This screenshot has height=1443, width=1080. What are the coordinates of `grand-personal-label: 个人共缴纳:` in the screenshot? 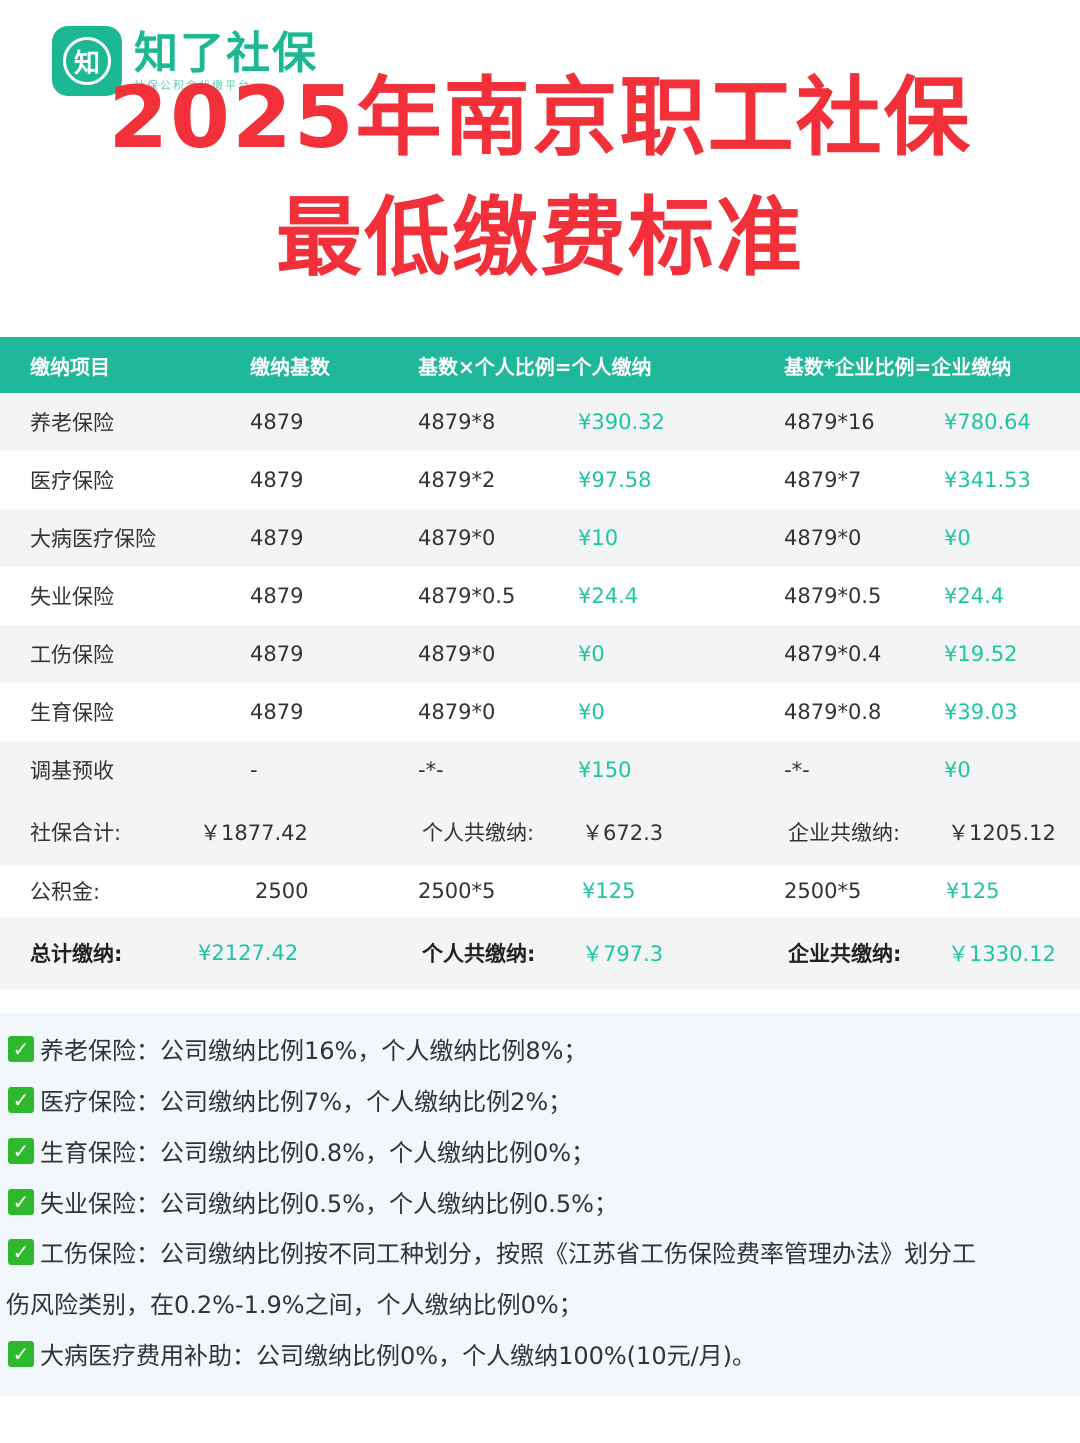 It's located at (479, 954).